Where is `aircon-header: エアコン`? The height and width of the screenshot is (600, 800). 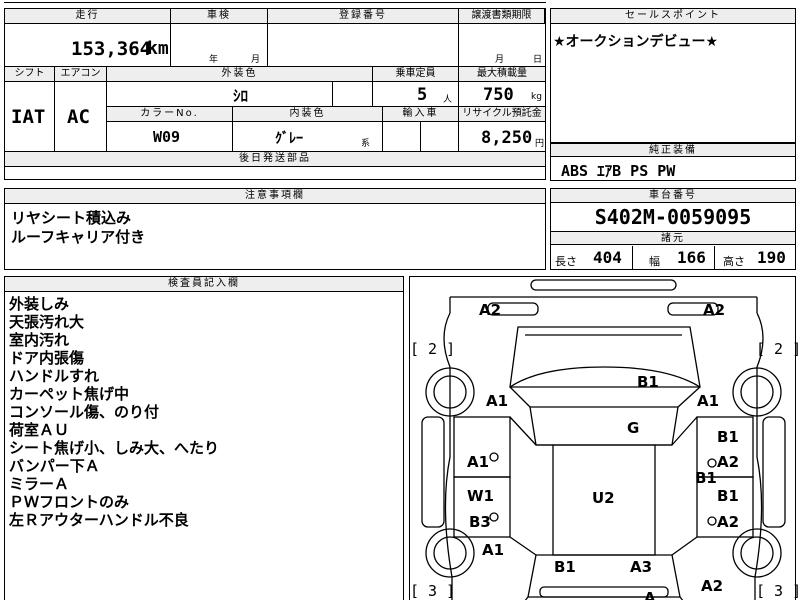 aircon-header: エアコン is located at coordinates (81, 74).